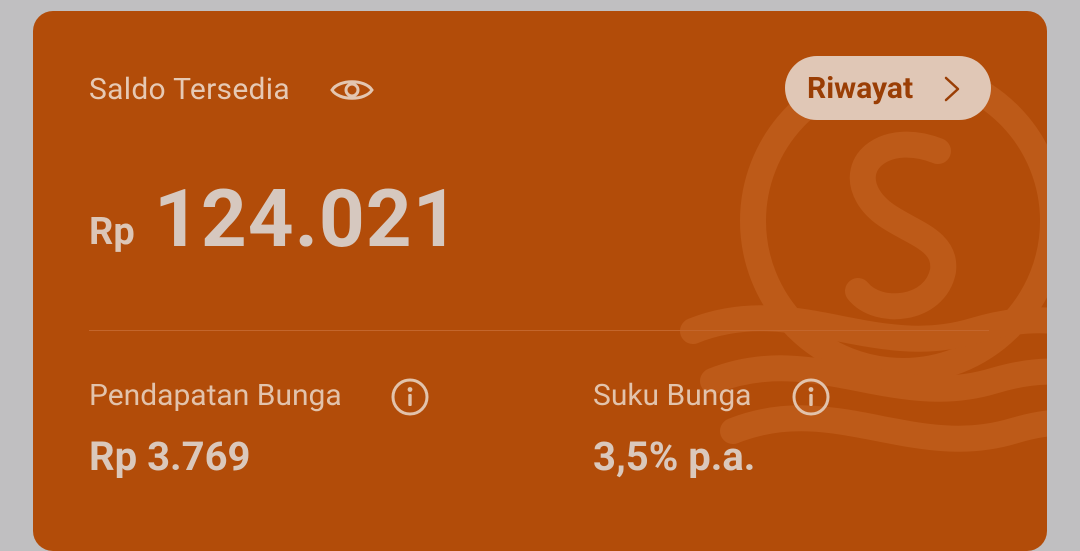 This screenshot has height=551, width=1080. Describe the element at coordinates (189, 89) in the screenshot. I see `balance-label: Saldo Tersedia` at that location.